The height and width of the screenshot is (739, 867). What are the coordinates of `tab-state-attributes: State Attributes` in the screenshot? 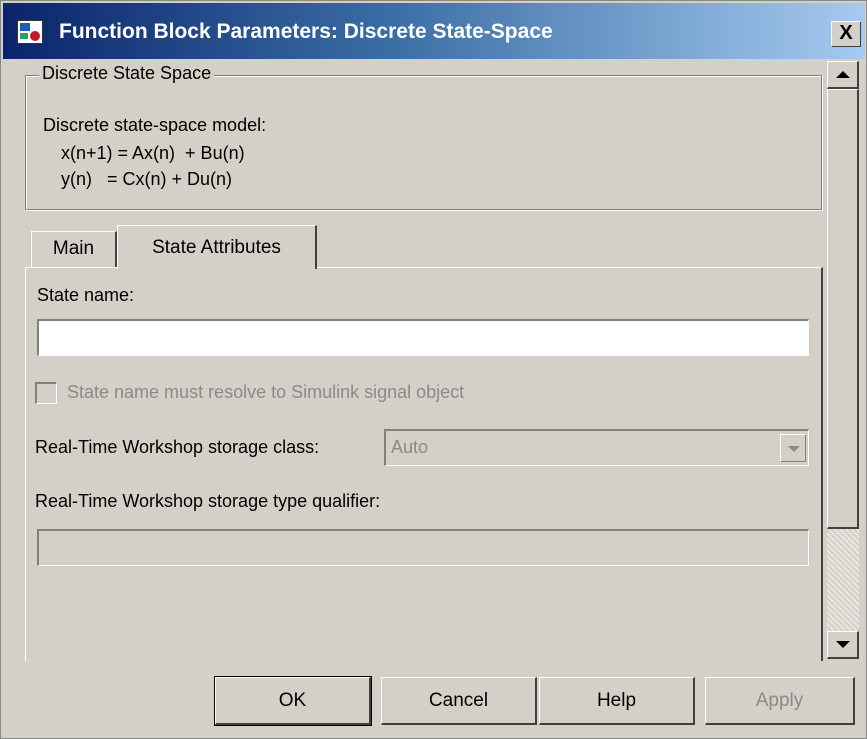 It's located at (217, 247).